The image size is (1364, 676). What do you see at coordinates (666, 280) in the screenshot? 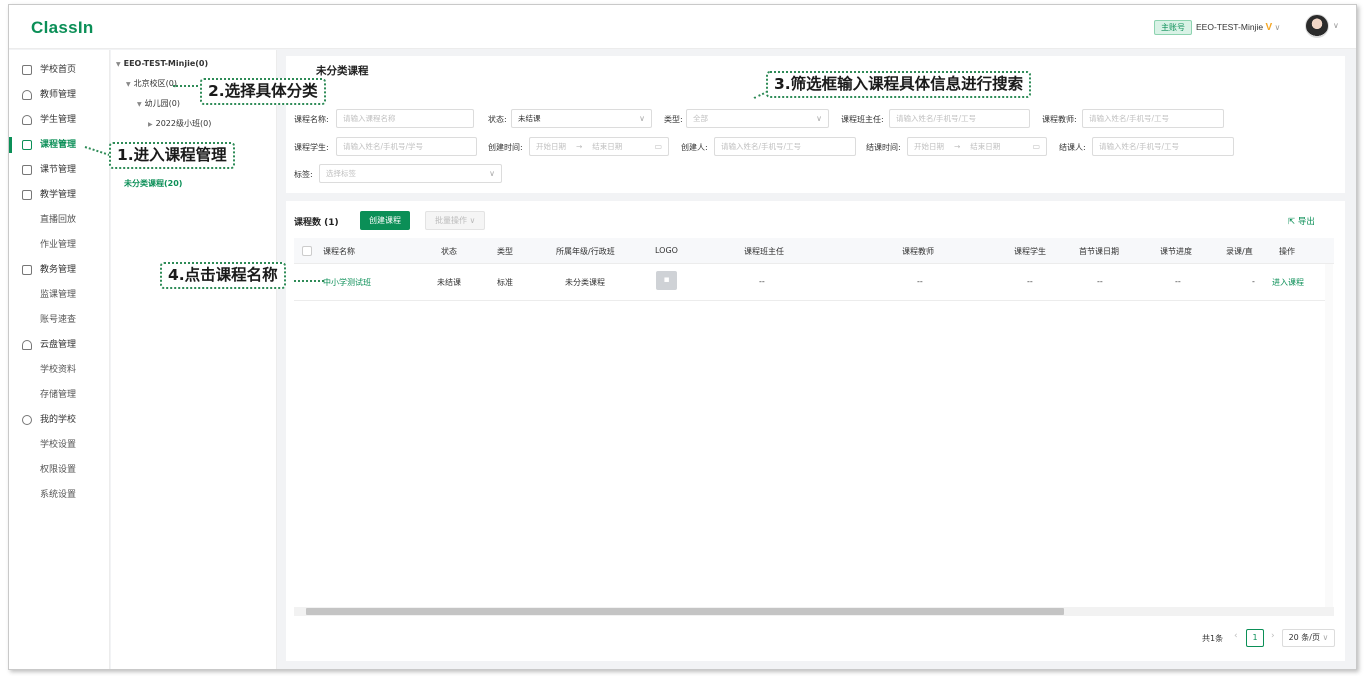
I see `course-logo-placeholder-icon: ▪` at bounding box center [666, 280].